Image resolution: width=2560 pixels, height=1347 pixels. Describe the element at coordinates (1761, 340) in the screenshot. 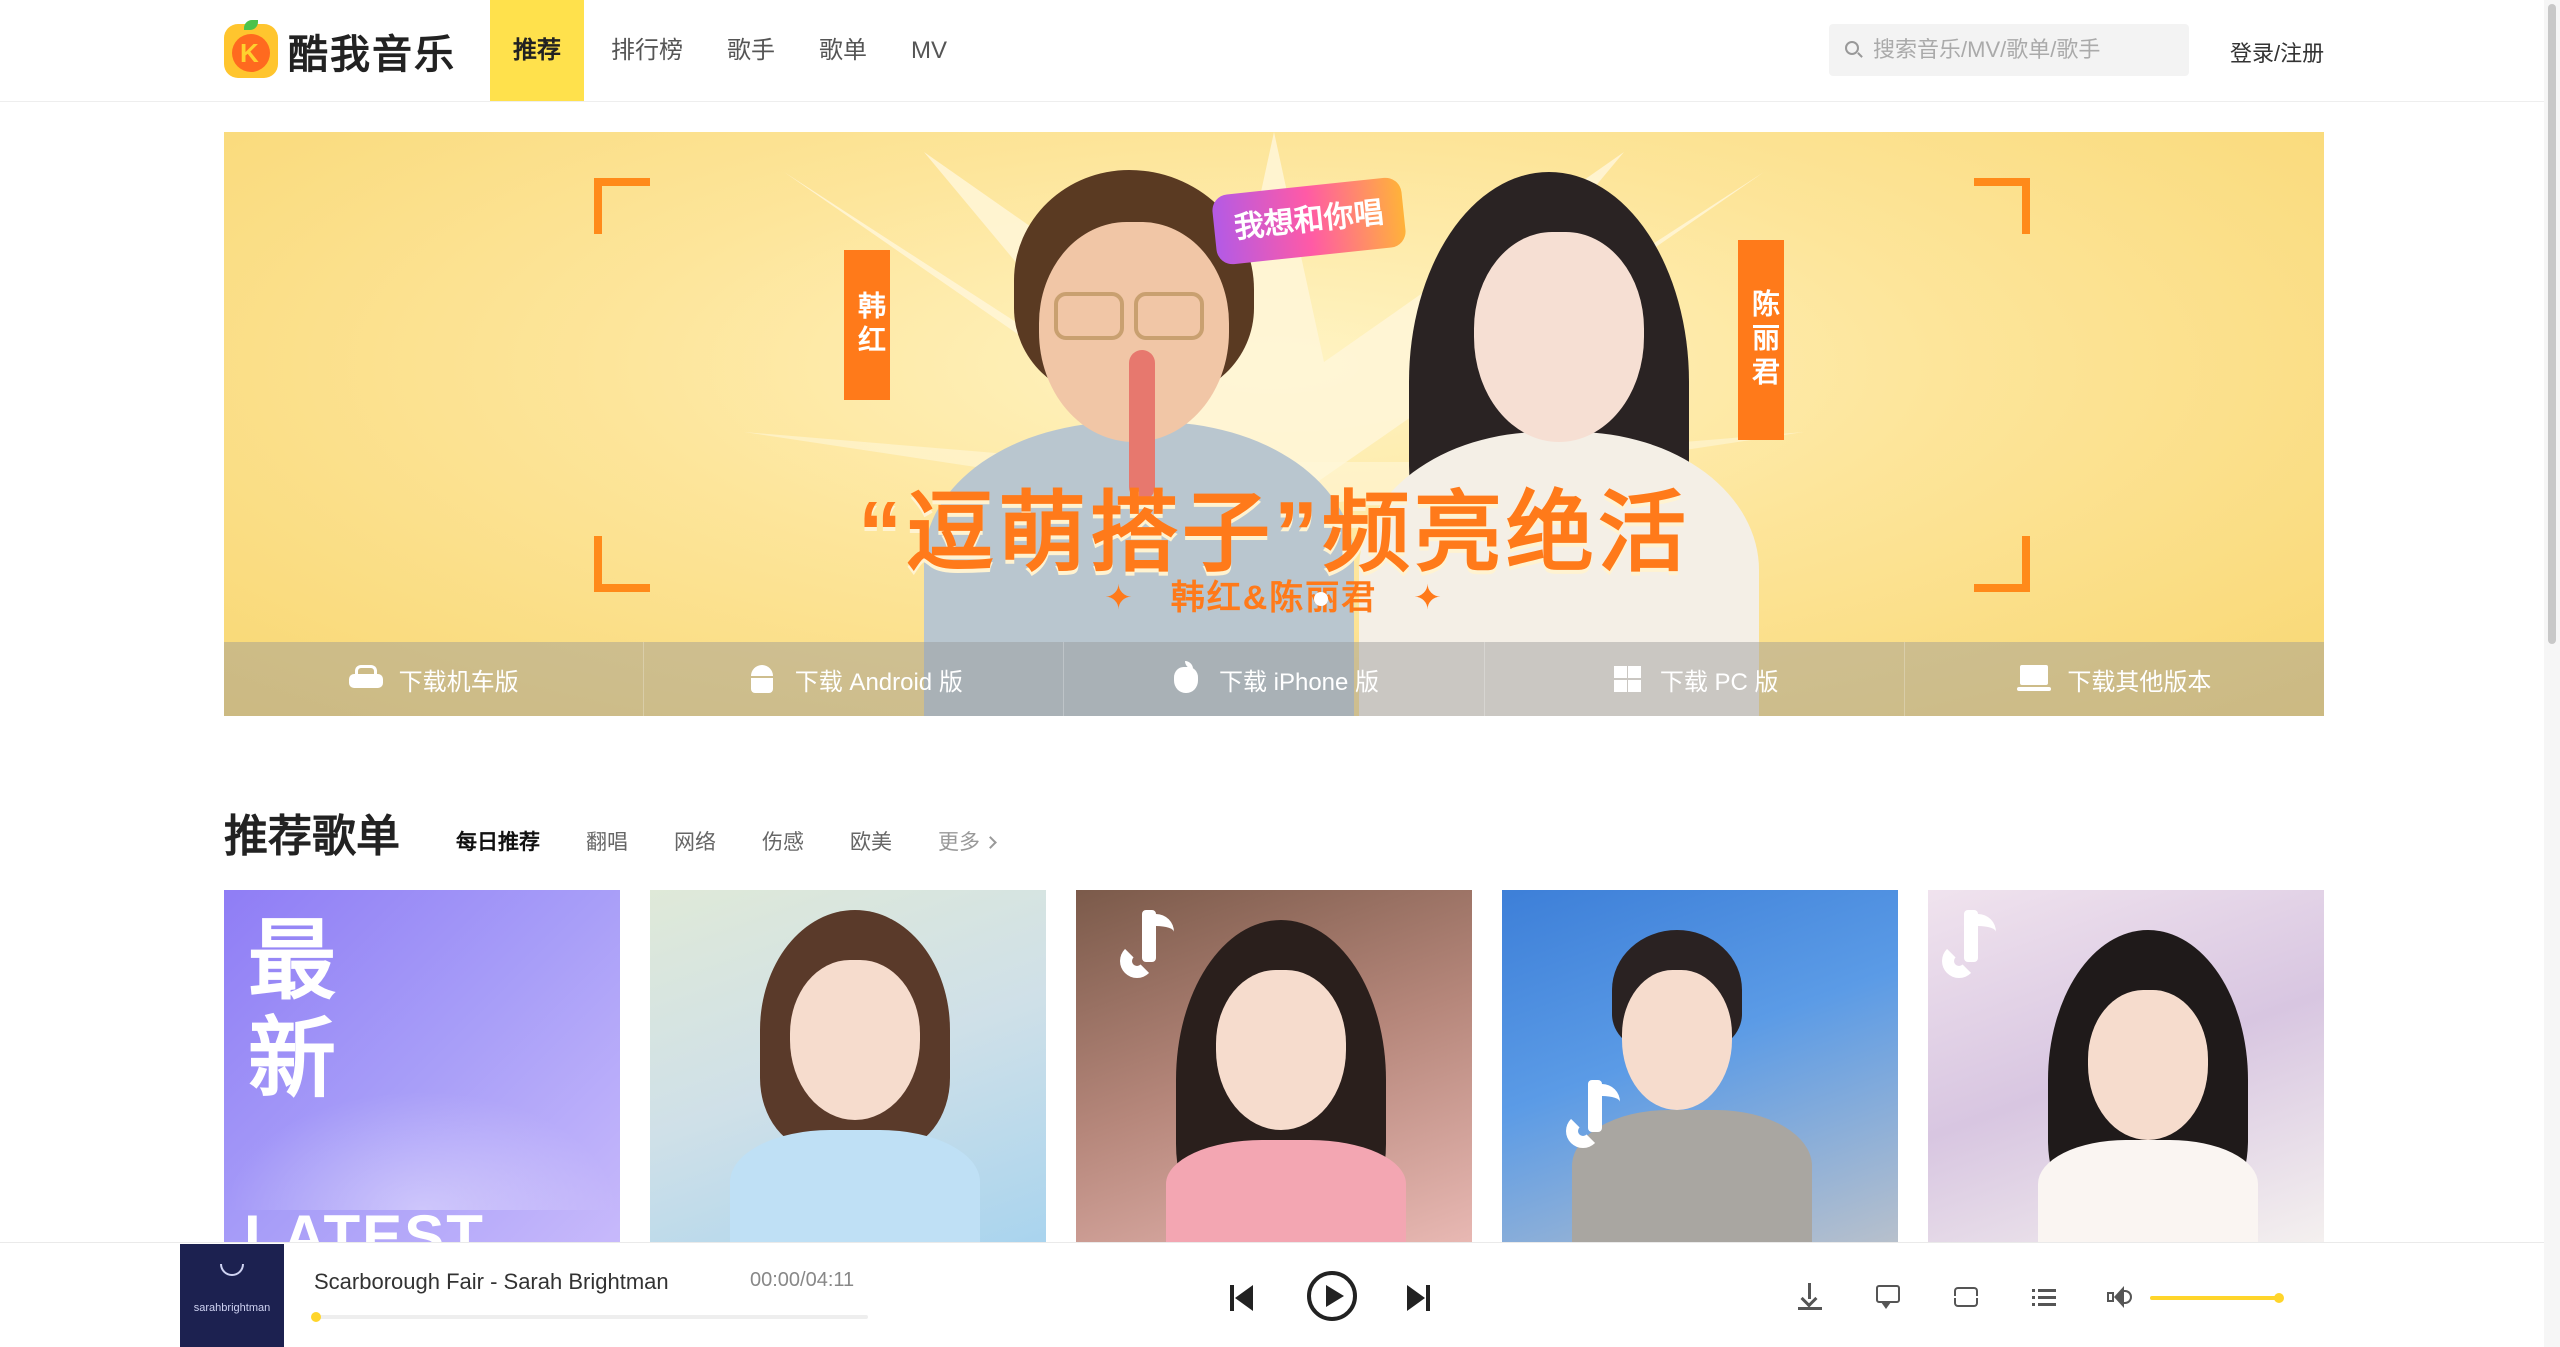

I see `name-tag-right: 陈丽君` at that location.